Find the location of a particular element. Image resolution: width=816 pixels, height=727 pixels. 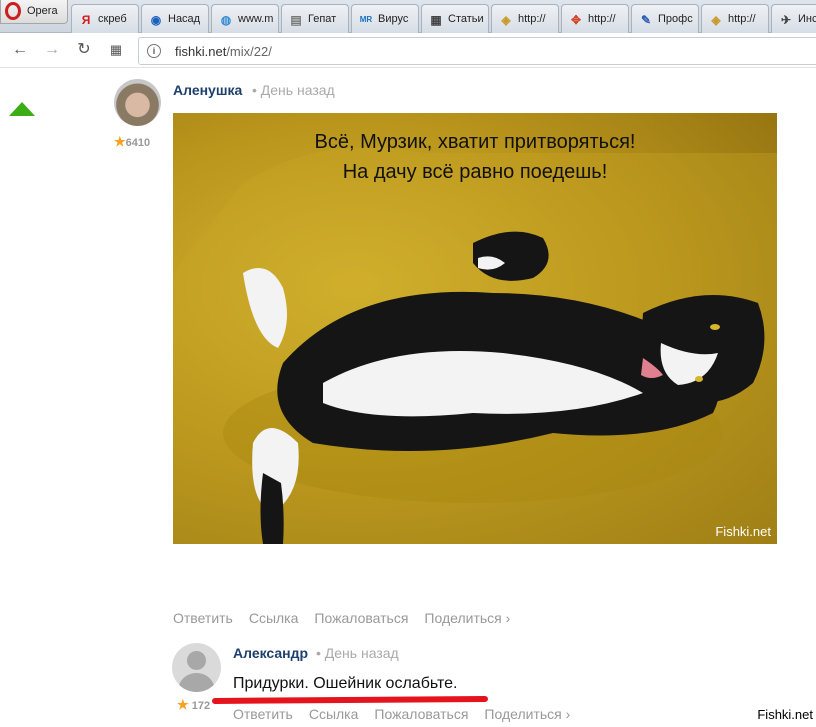

post-rating-value: 6410 is located at coordinates (138, 143).